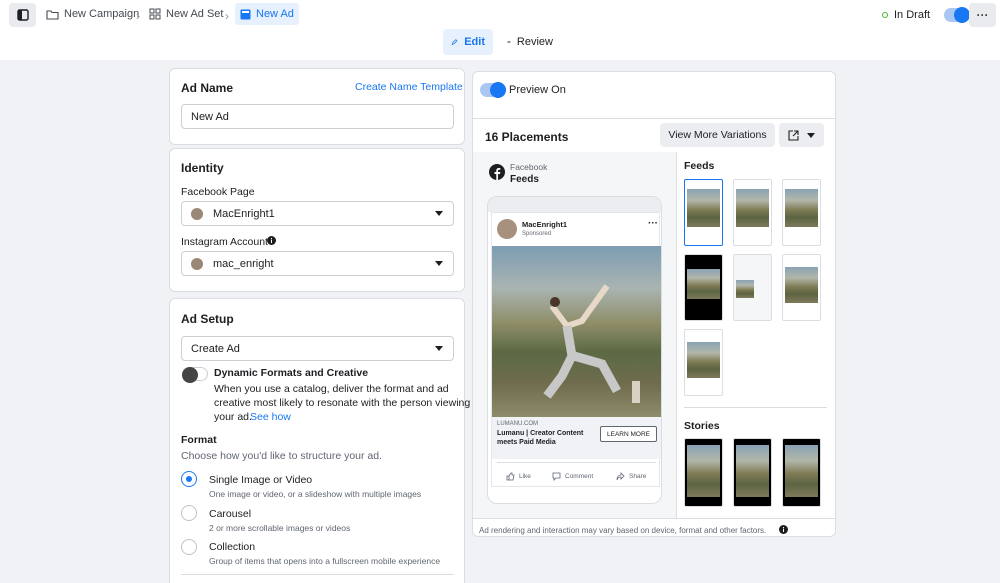 The width and height of the screenshot is (1000, 583). Describe the element at coordinates (210, 116) in the screenshot. I see `ad-name-value: New Ad` at that location.